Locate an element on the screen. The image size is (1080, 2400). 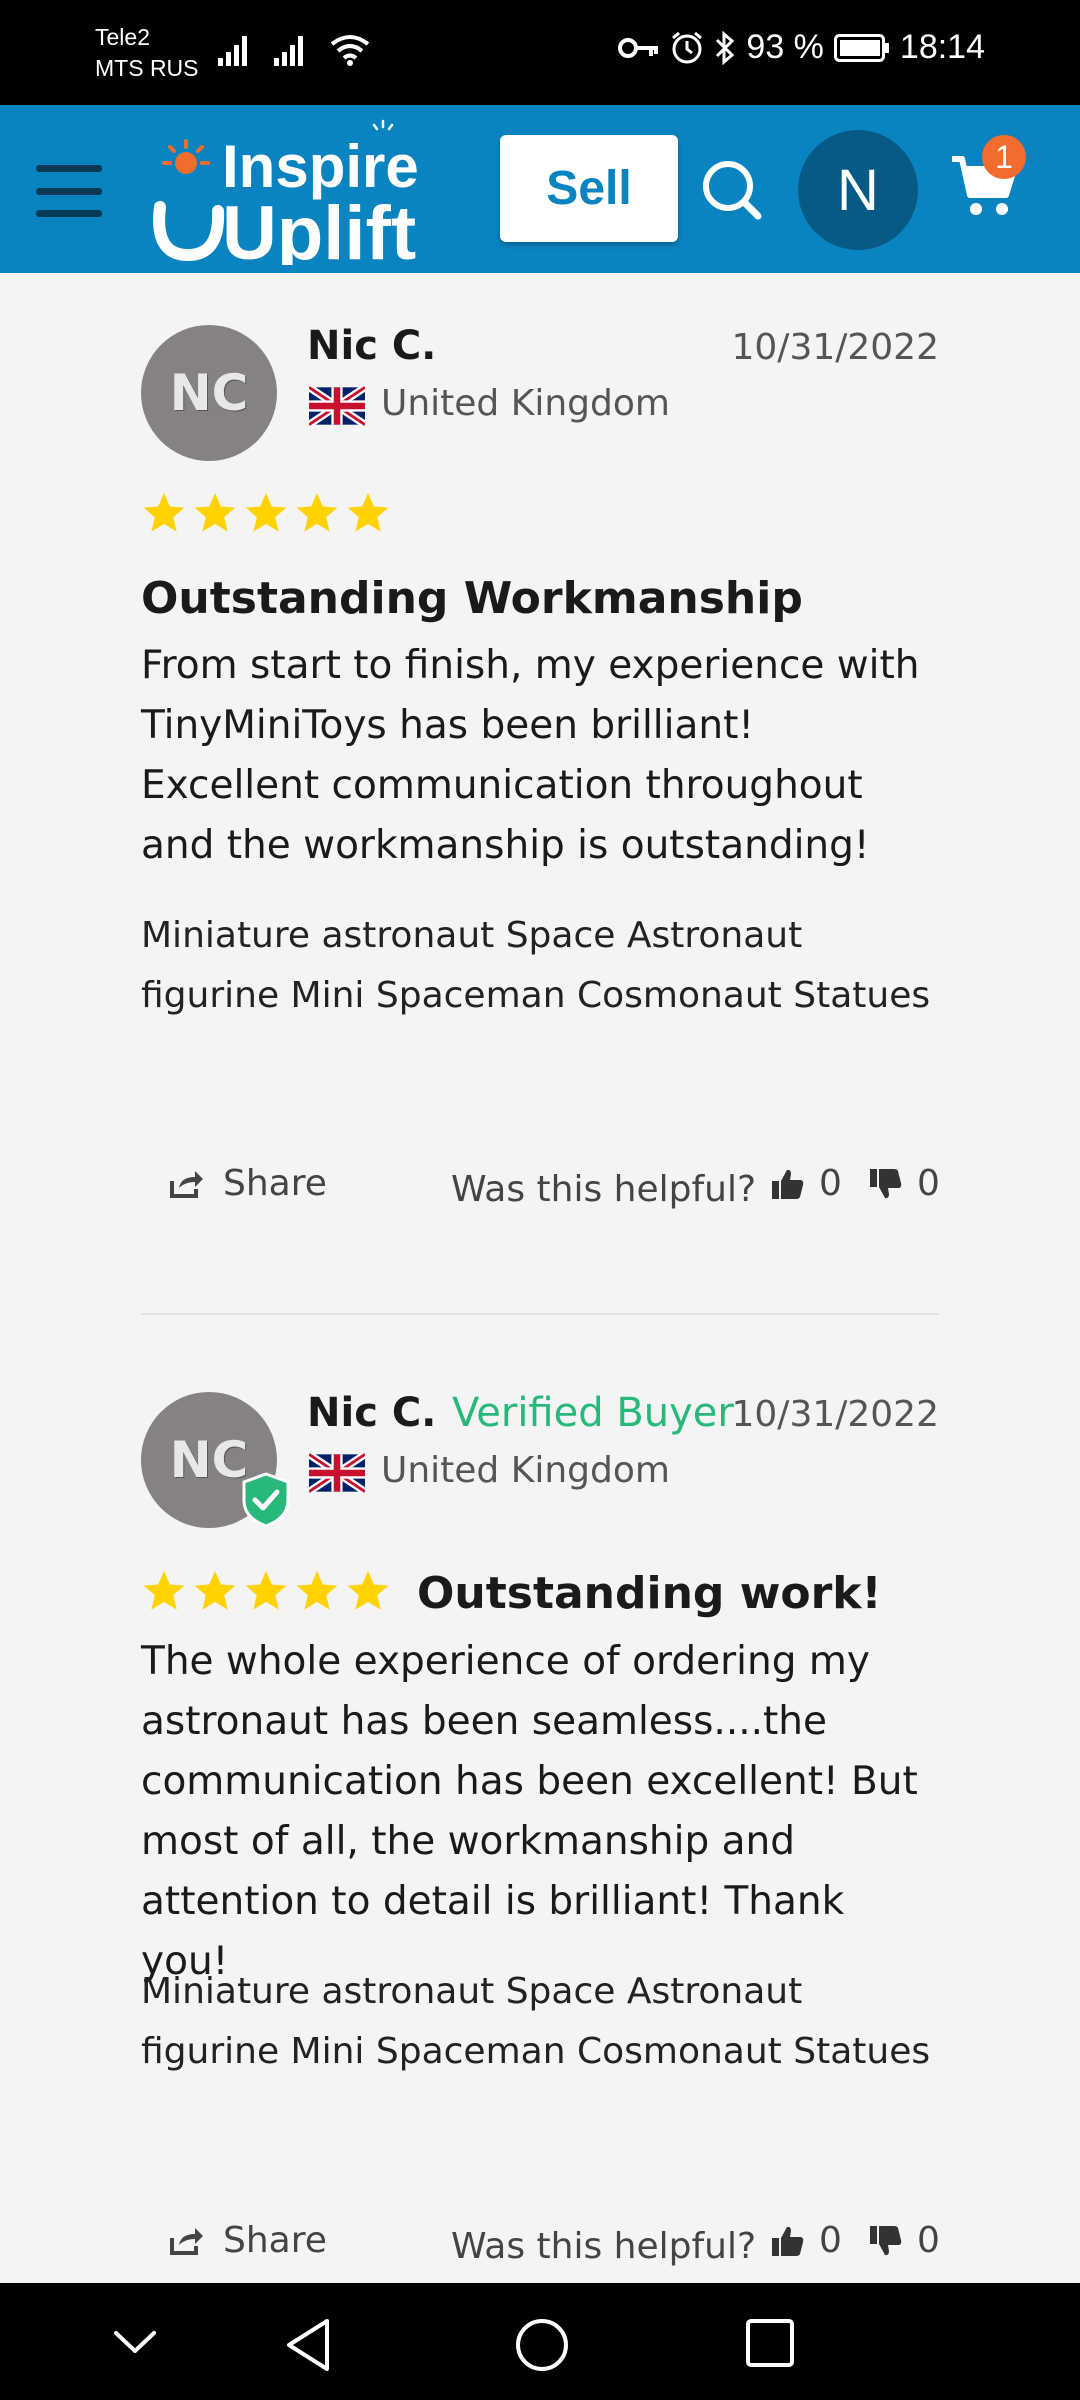
clock: 18:14 is located at coordinates (942, 47).